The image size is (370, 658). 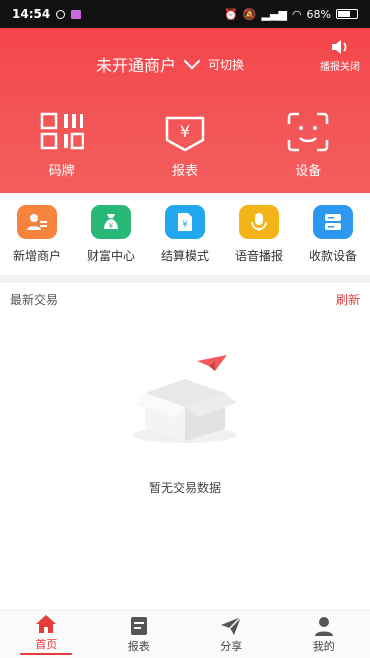 What do you see at coordinates (46, 644) in the screenshot?
I see `nav-label: 首页` at bounding box center [46, 644].